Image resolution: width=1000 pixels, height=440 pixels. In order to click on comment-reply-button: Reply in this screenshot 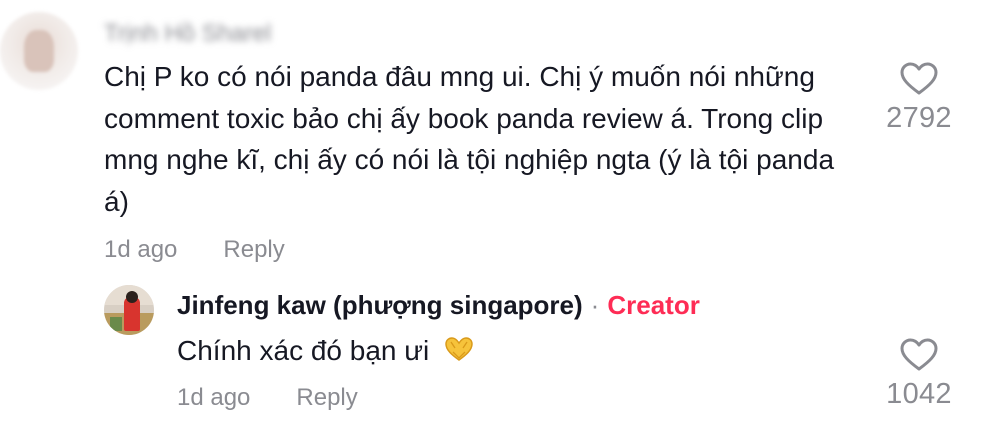, I will do `click(253, 249)`.